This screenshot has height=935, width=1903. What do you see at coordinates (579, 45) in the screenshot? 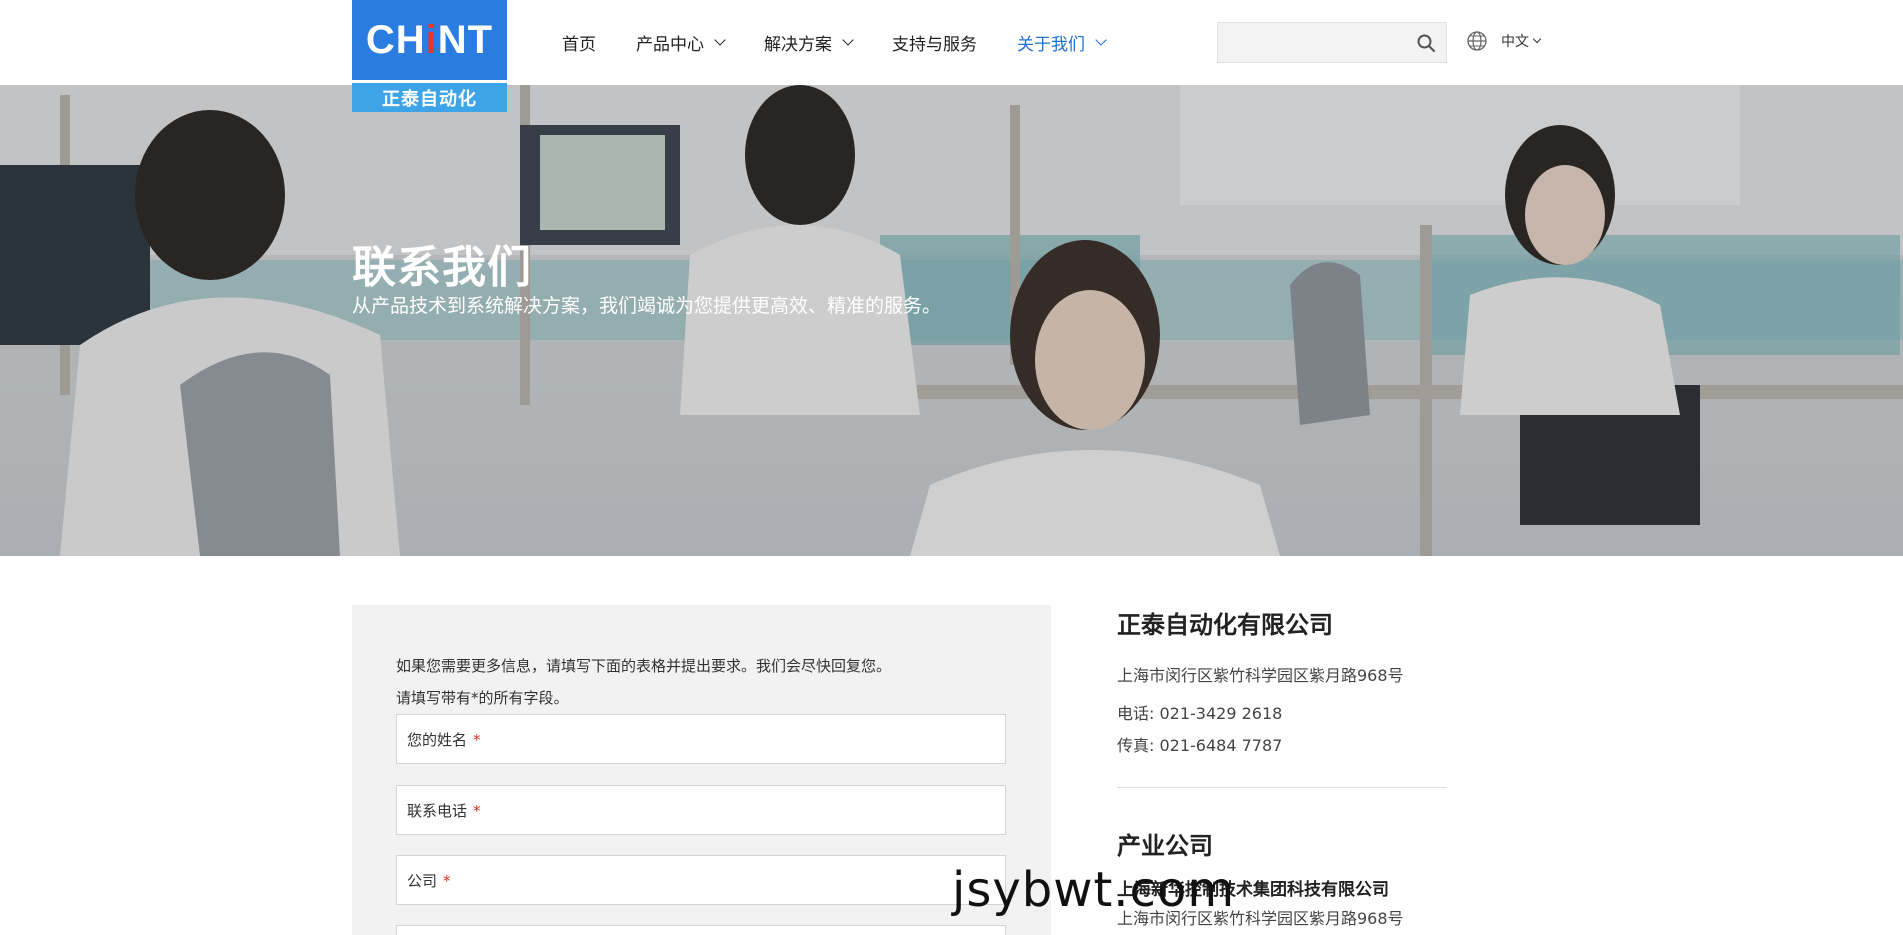
I see `nav-home-label: 首页` at bounding box center [579, 45].